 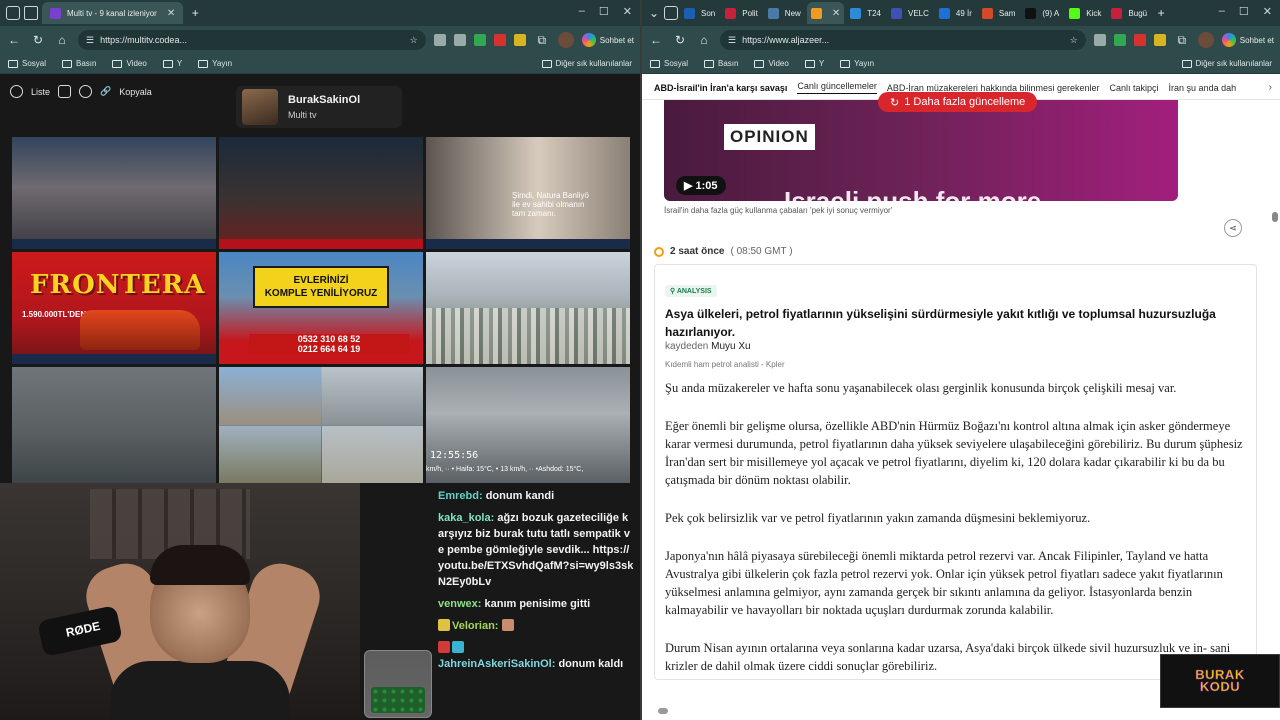 I want to click on tab-list-icon: ⌄, so click(x=654, y=13).